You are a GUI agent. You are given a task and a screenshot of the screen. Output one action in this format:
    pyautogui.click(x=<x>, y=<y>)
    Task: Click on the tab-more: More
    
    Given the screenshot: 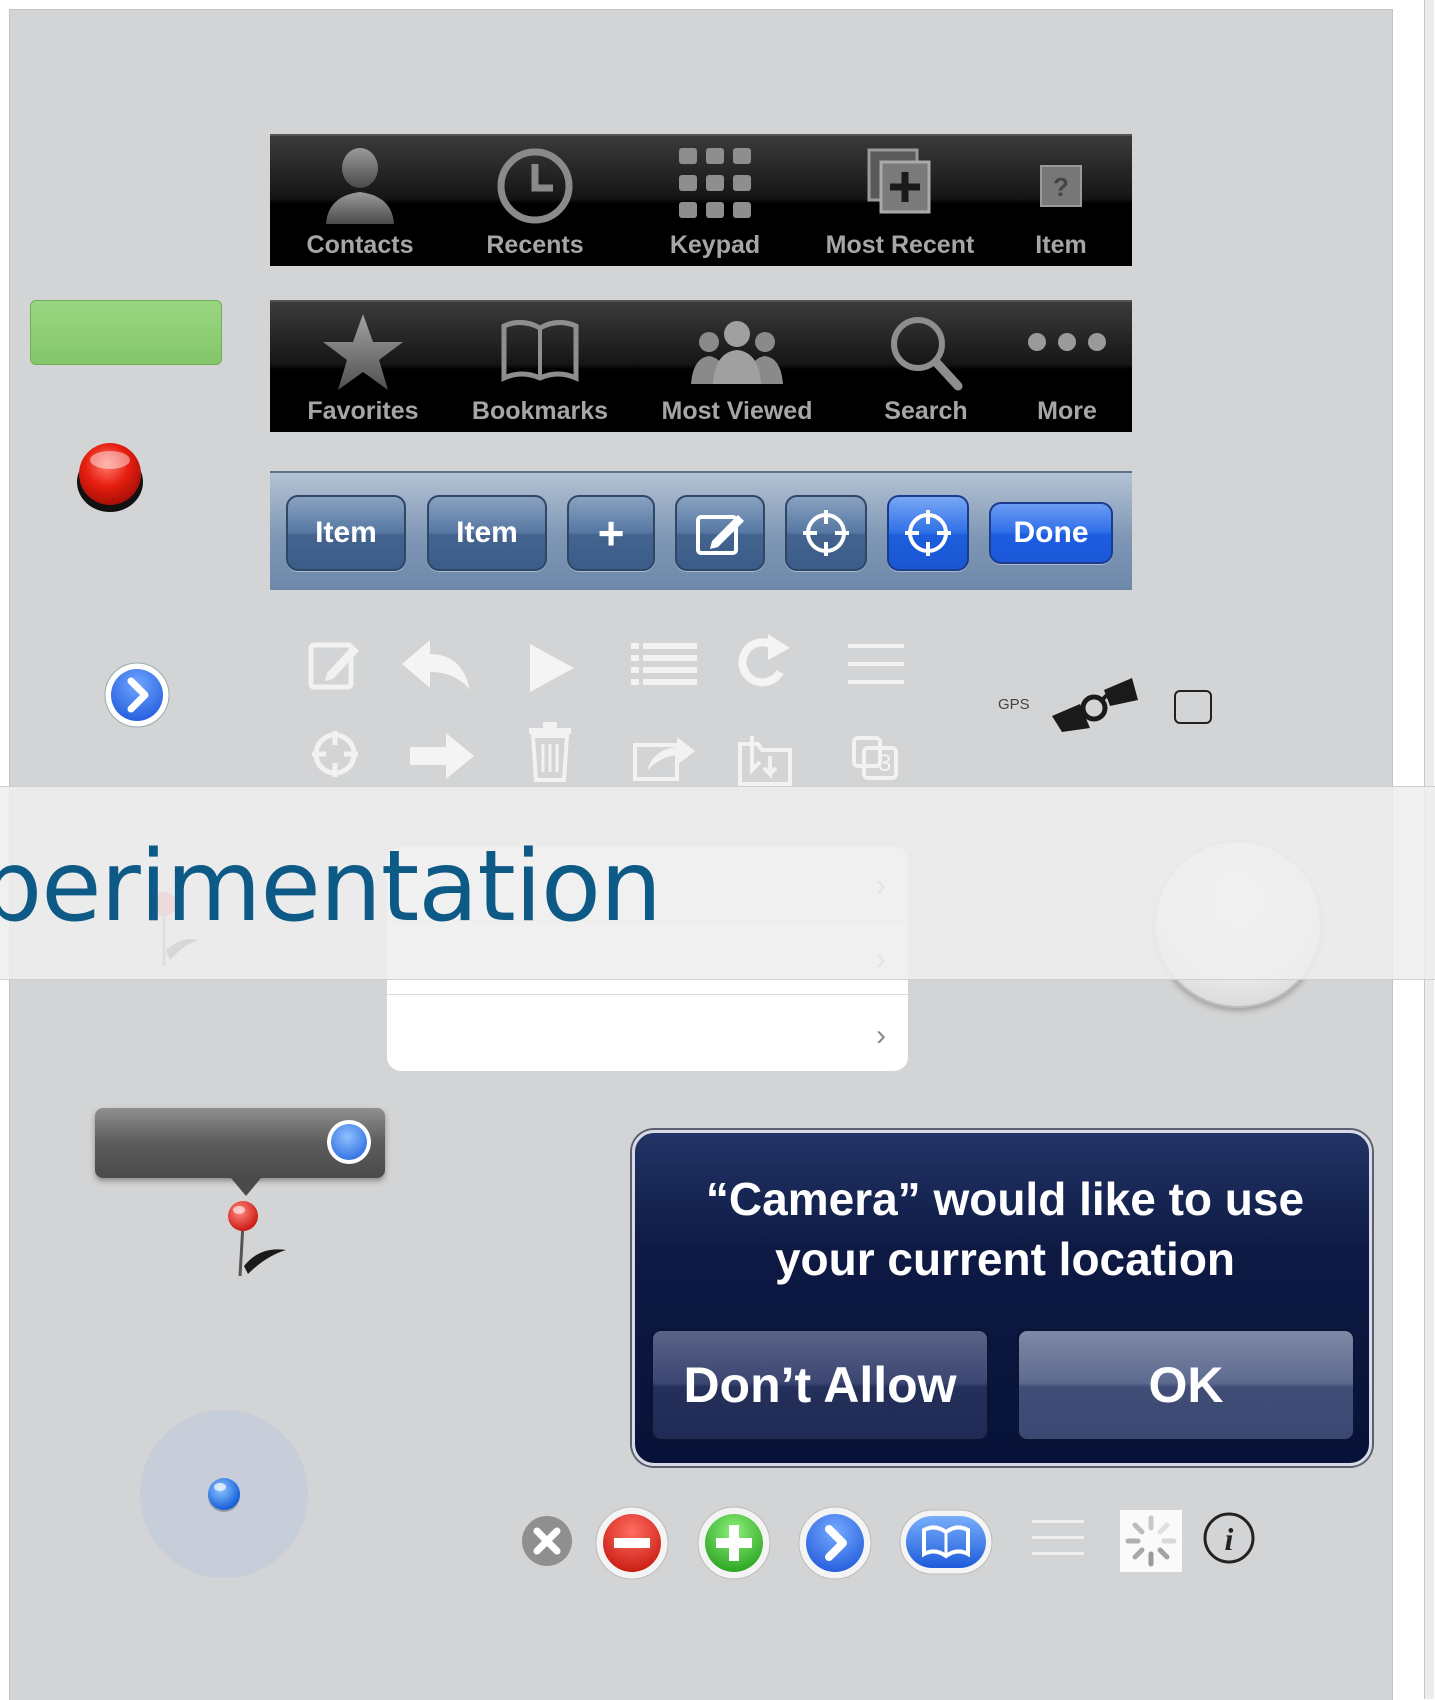 What is the action you would take?
    pyautogui.click(x=1067, y=367)
    